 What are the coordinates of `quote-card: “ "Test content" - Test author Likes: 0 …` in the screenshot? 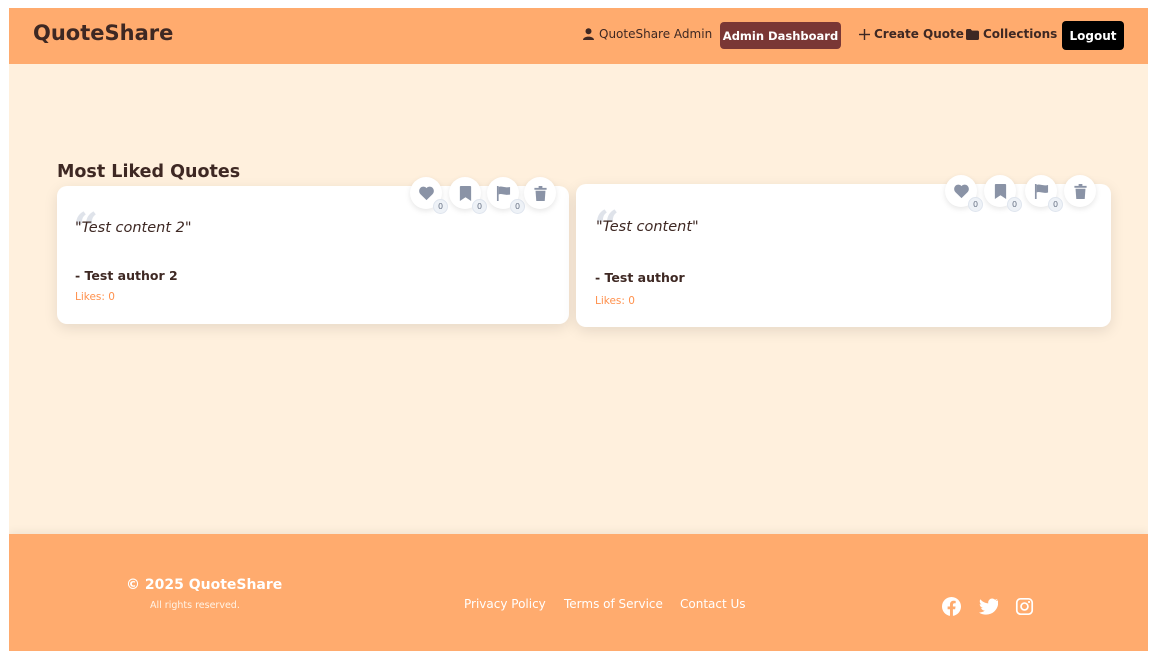 It's located at (843, 251).